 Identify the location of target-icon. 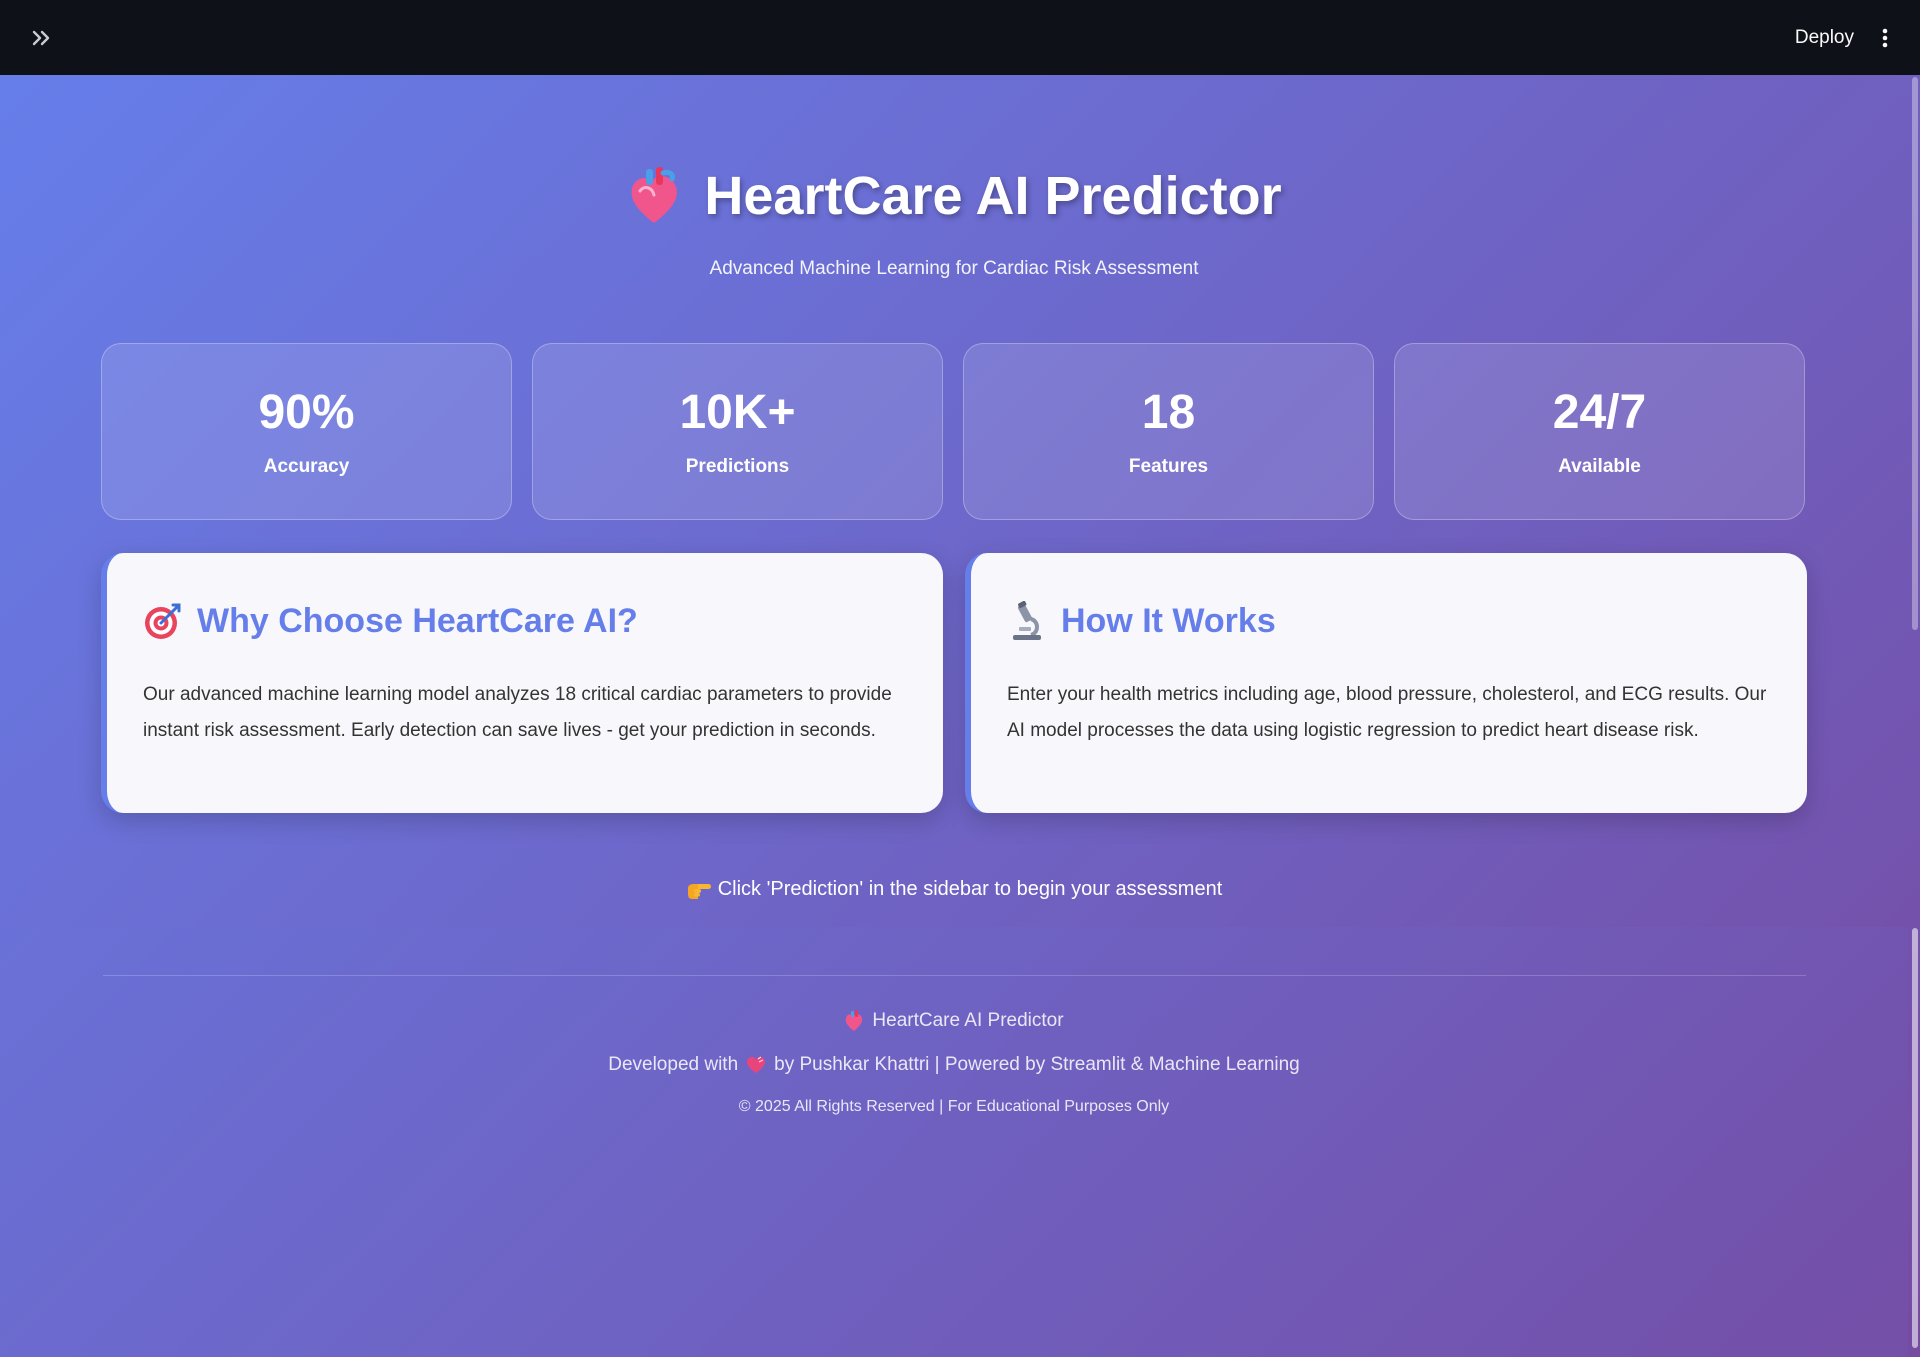
(163, 621).